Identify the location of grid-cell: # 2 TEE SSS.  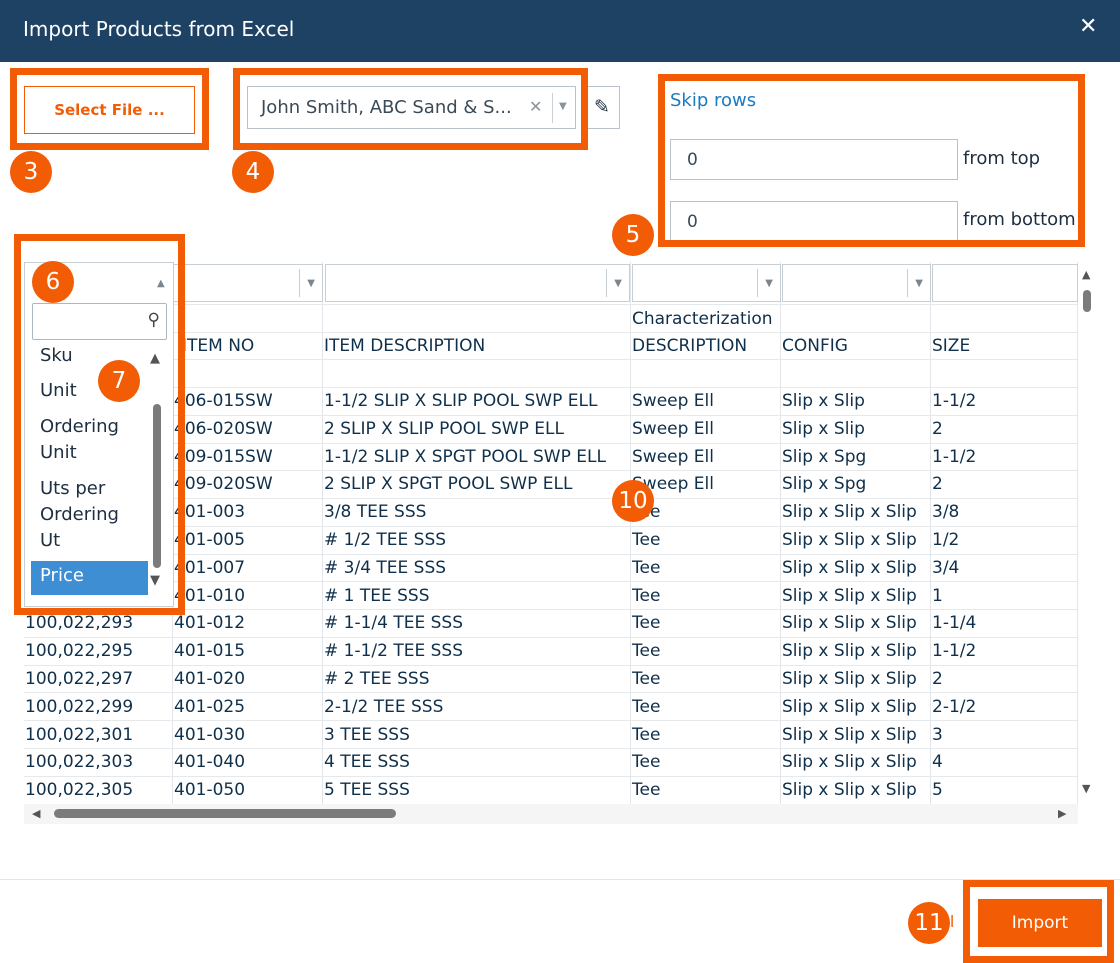
(377, 679).